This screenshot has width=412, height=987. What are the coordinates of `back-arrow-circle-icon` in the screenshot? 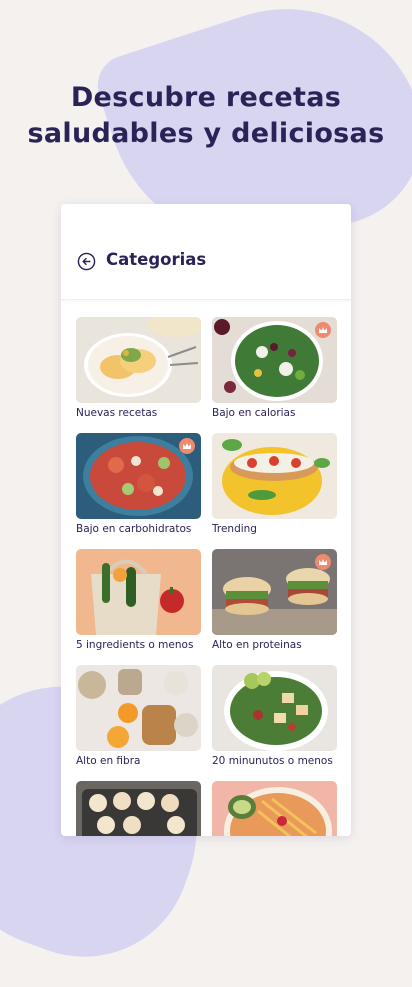 It's located at (86, 261).